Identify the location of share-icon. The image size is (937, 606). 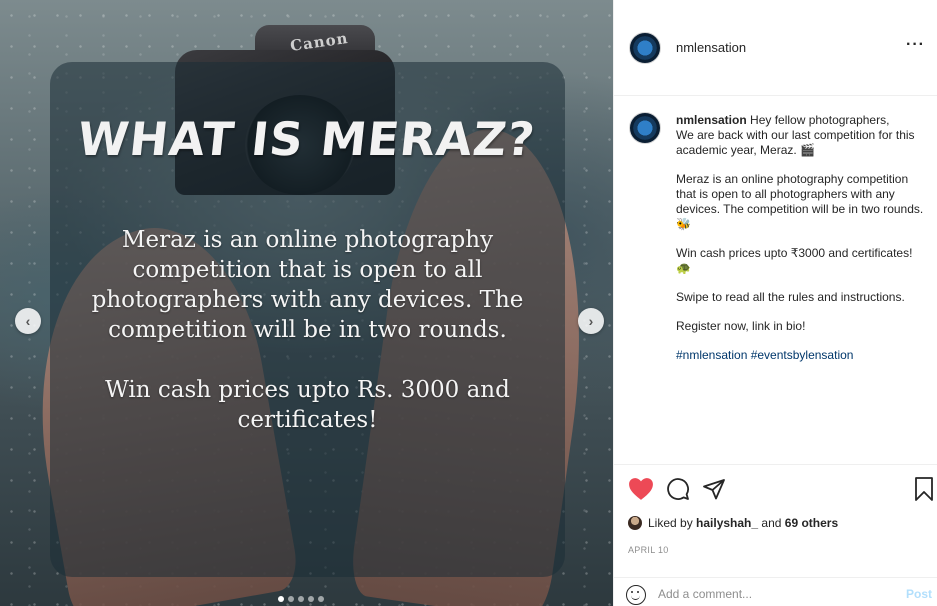
(714, 489).